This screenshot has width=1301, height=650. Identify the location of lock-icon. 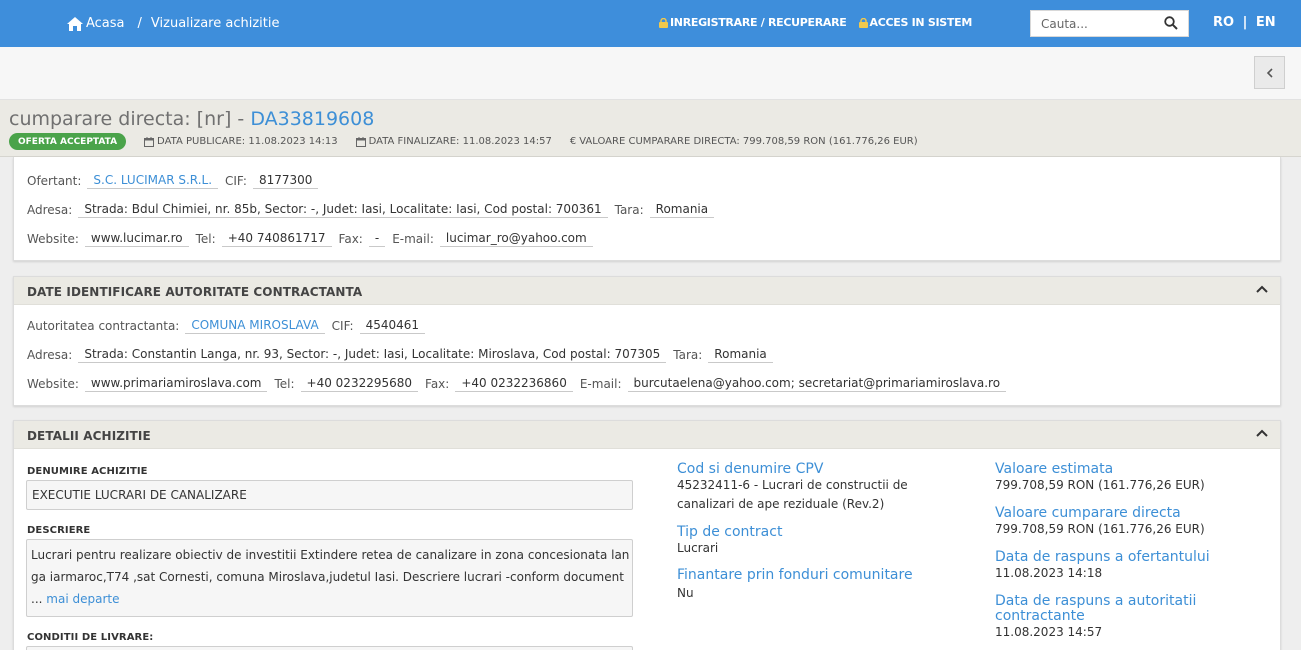
(863, 22).